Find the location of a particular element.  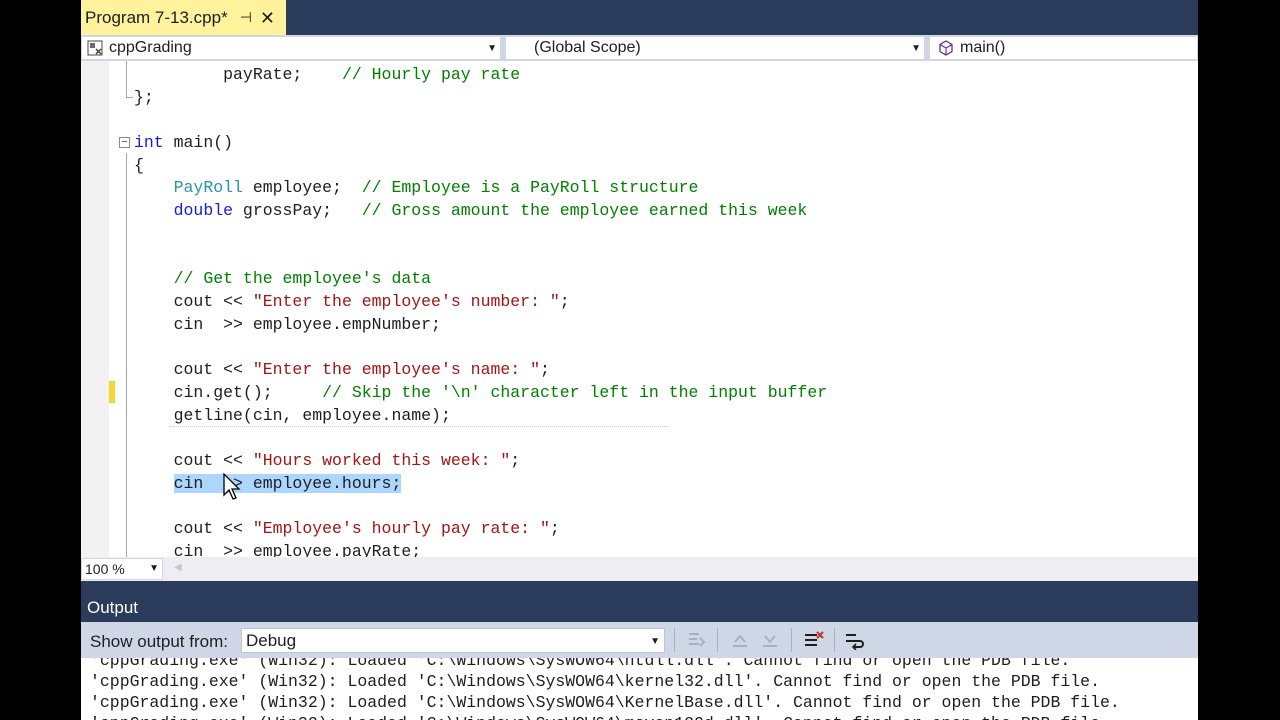

code-line: cout << "Enter the employee's number: "; is located at coordinates (352, 302).